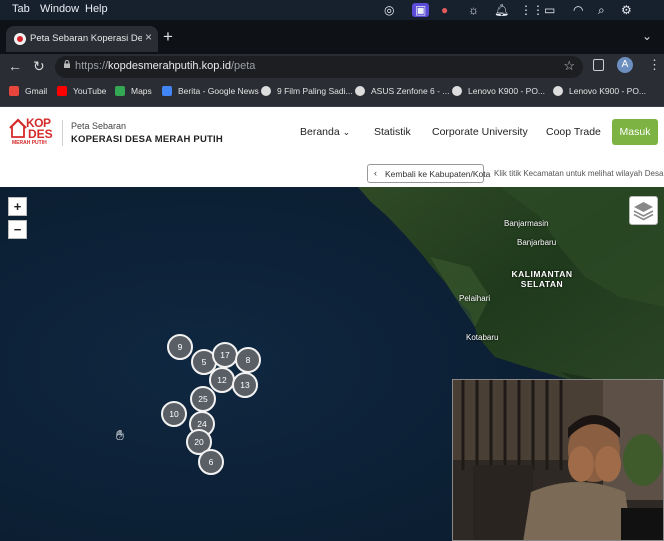 Image resolution: width=664 pixels, height=541 pixels. I want to click on bookmark-gmail: Gmail, so click(28, 91).